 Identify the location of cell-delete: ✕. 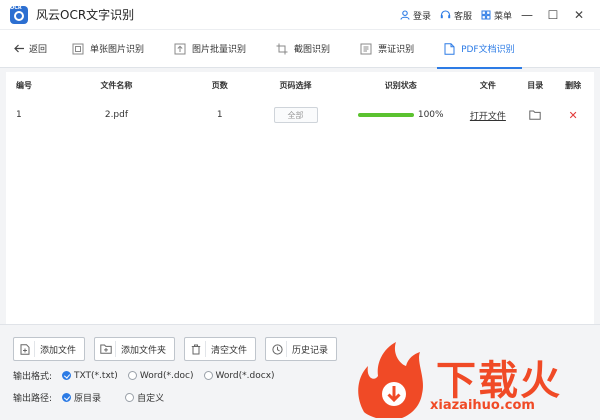
(573, 115).